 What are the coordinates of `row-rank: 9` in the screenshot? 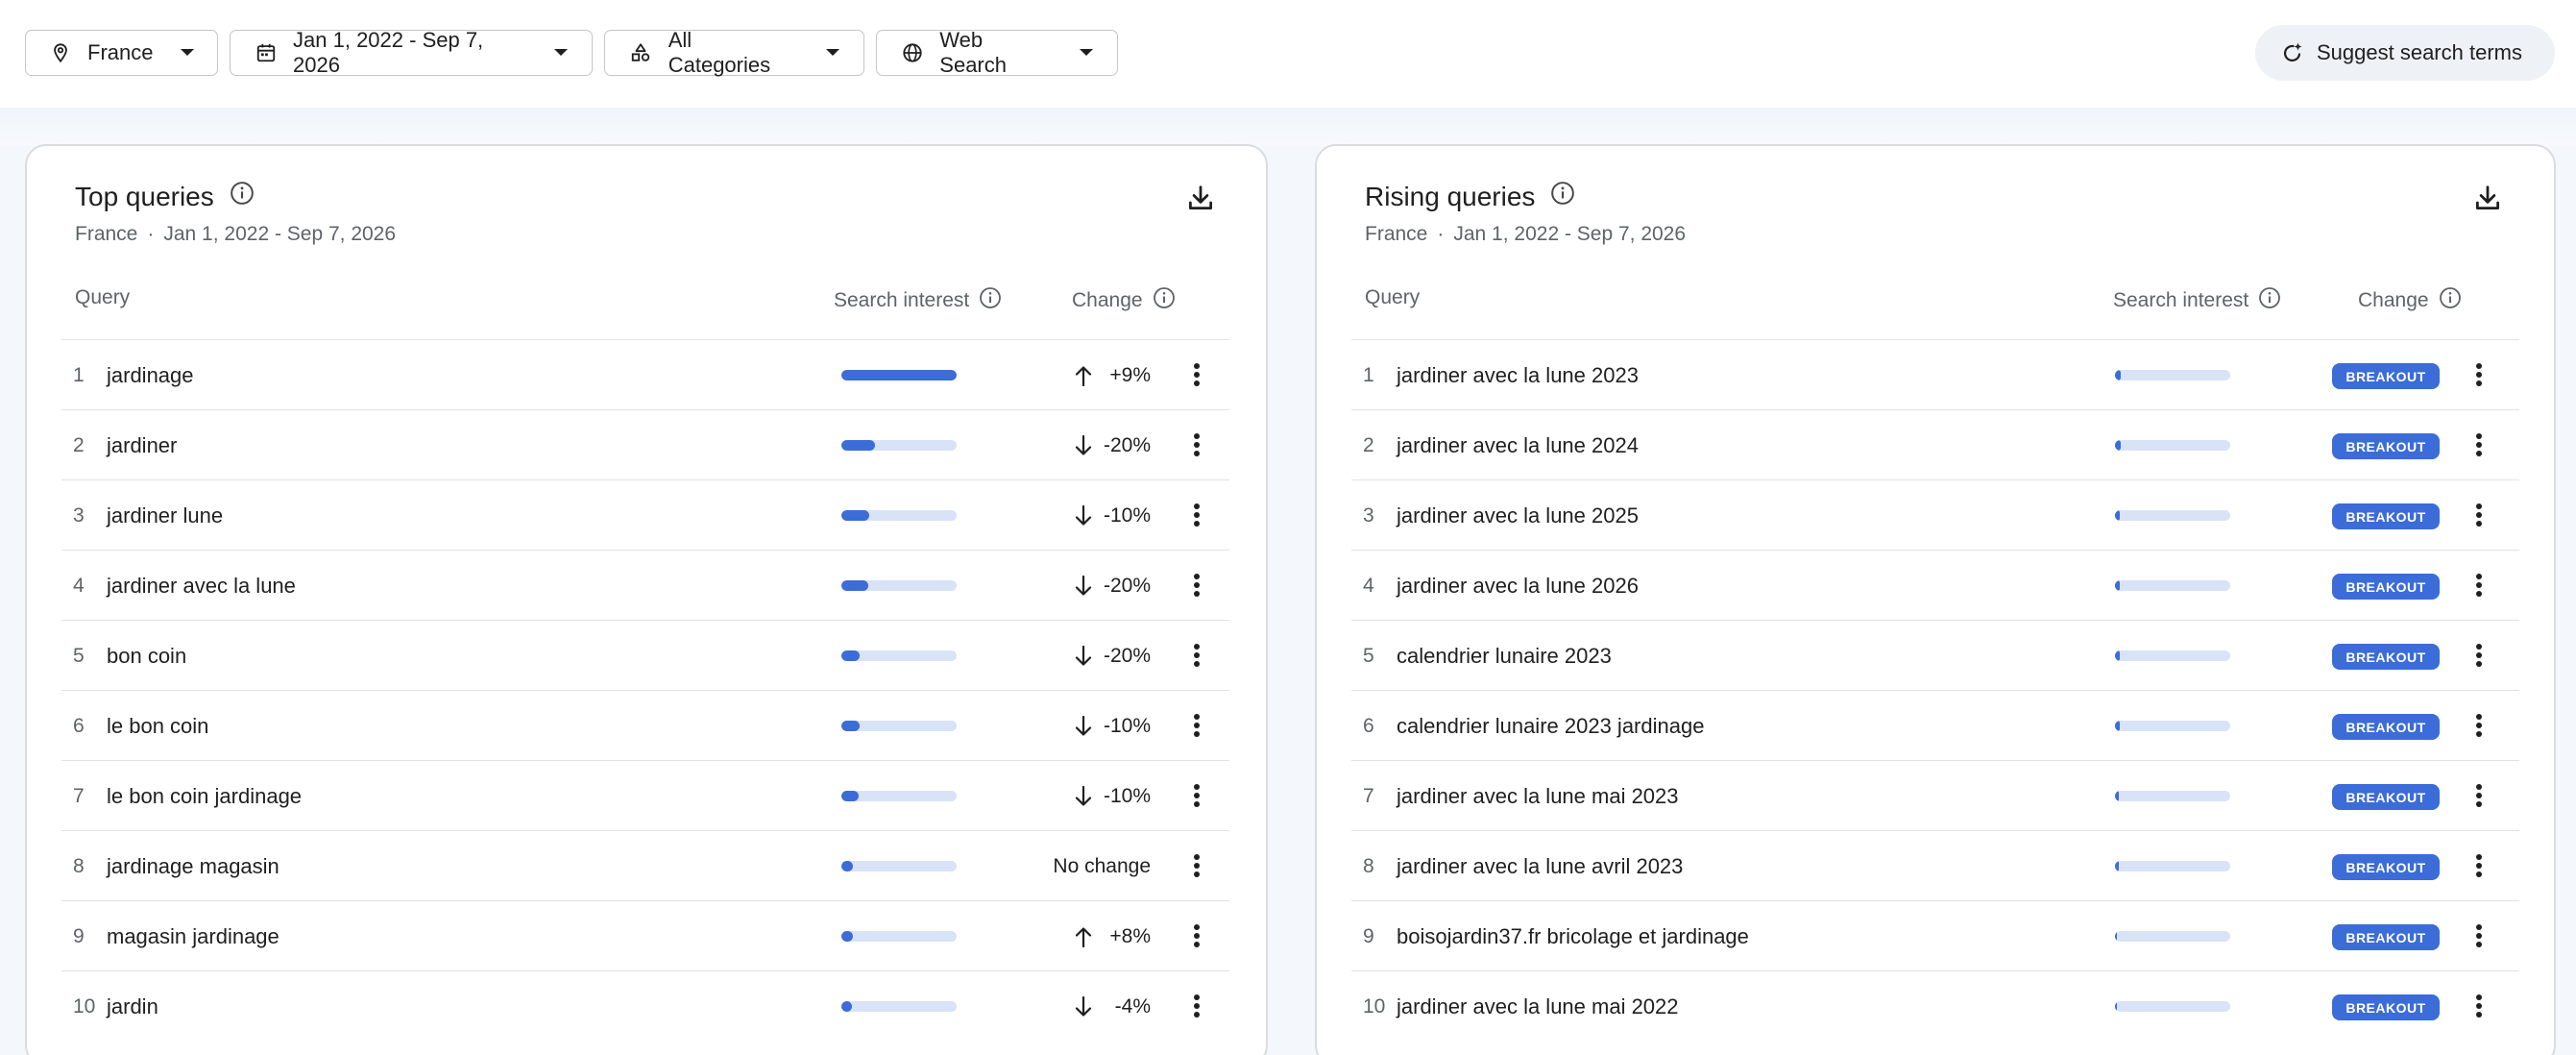 It's located at (1368, 936).